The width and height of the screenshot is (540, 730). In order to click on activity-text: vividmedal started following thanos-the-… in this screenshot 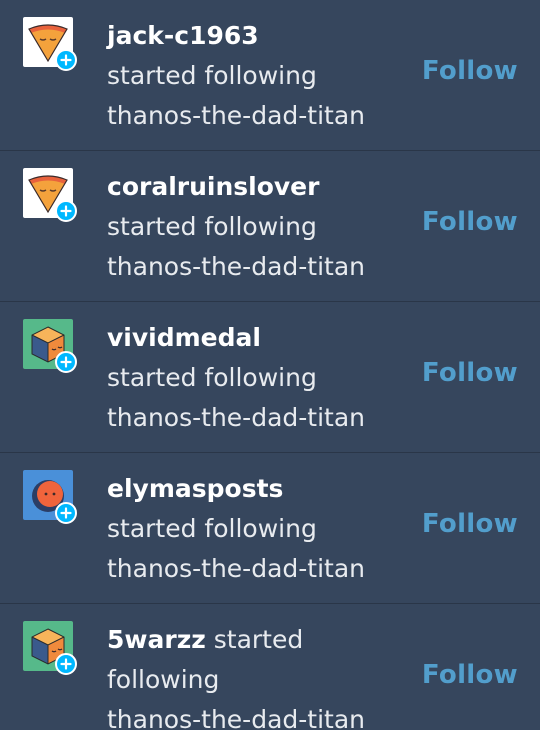, I will do `click(257, 378)`.